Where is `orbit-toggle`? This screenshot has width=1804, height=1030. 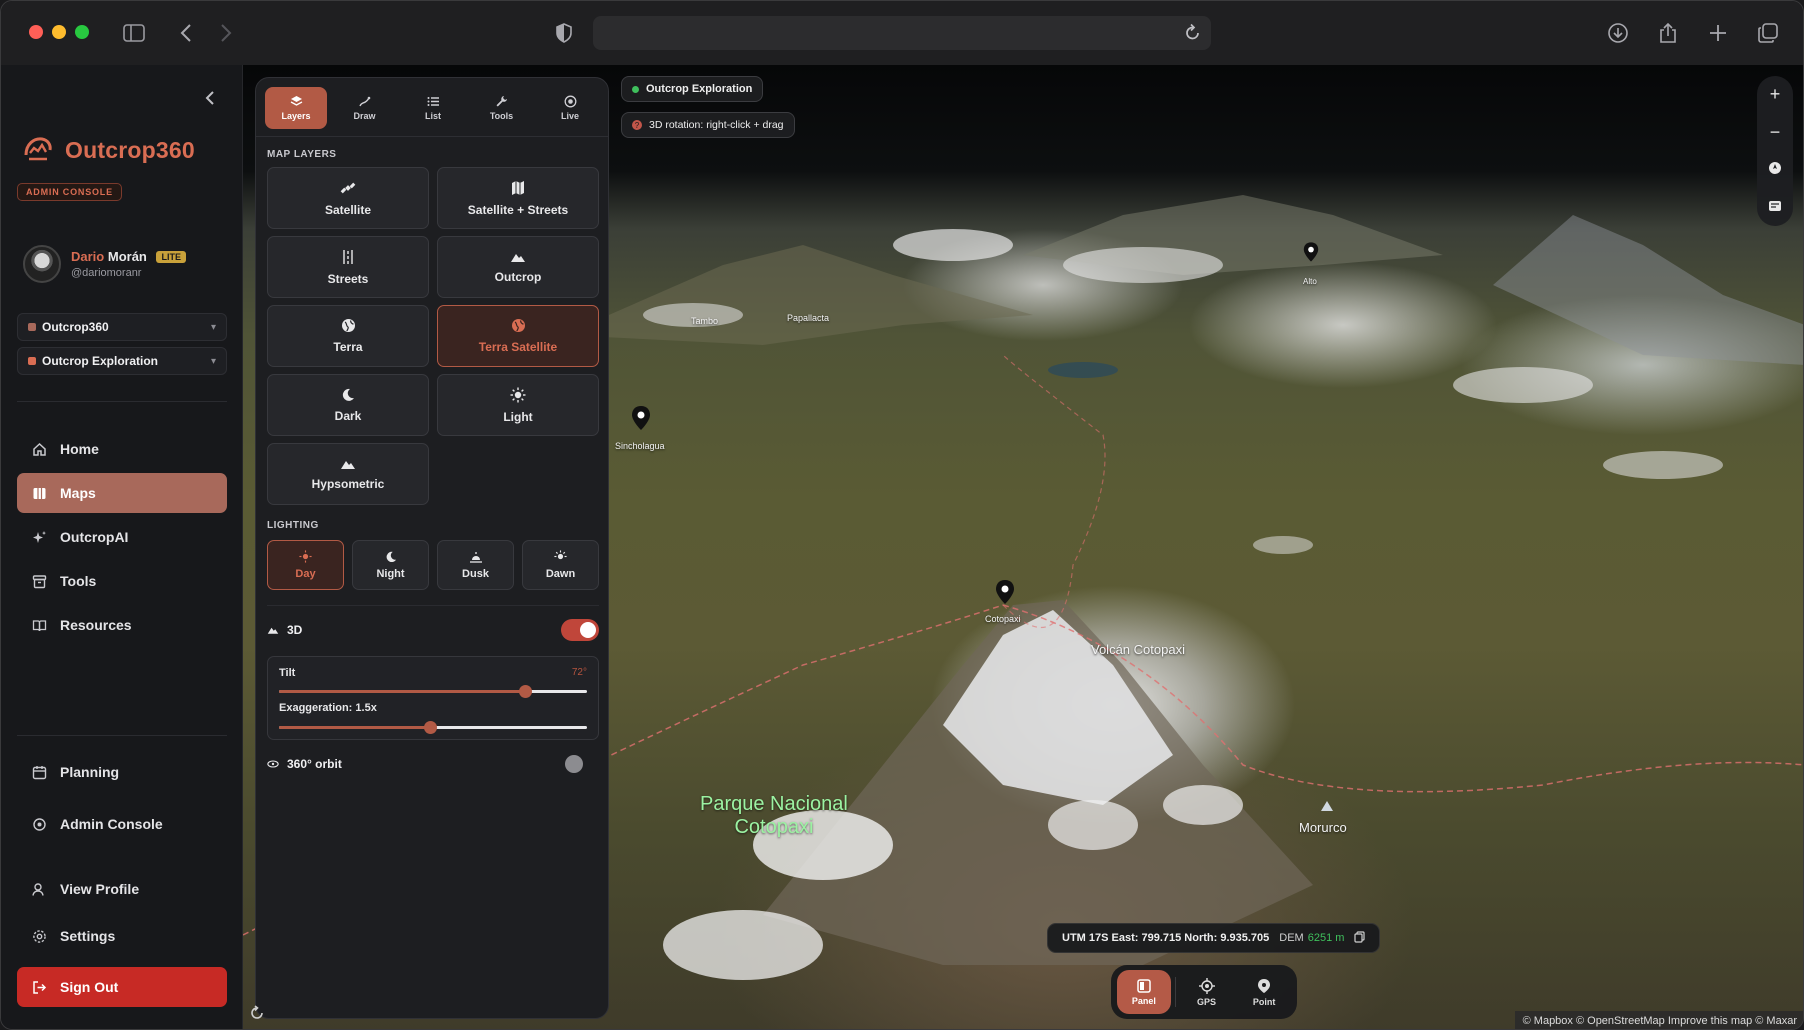
orbit-toggle is located at coordinates (574, 764).